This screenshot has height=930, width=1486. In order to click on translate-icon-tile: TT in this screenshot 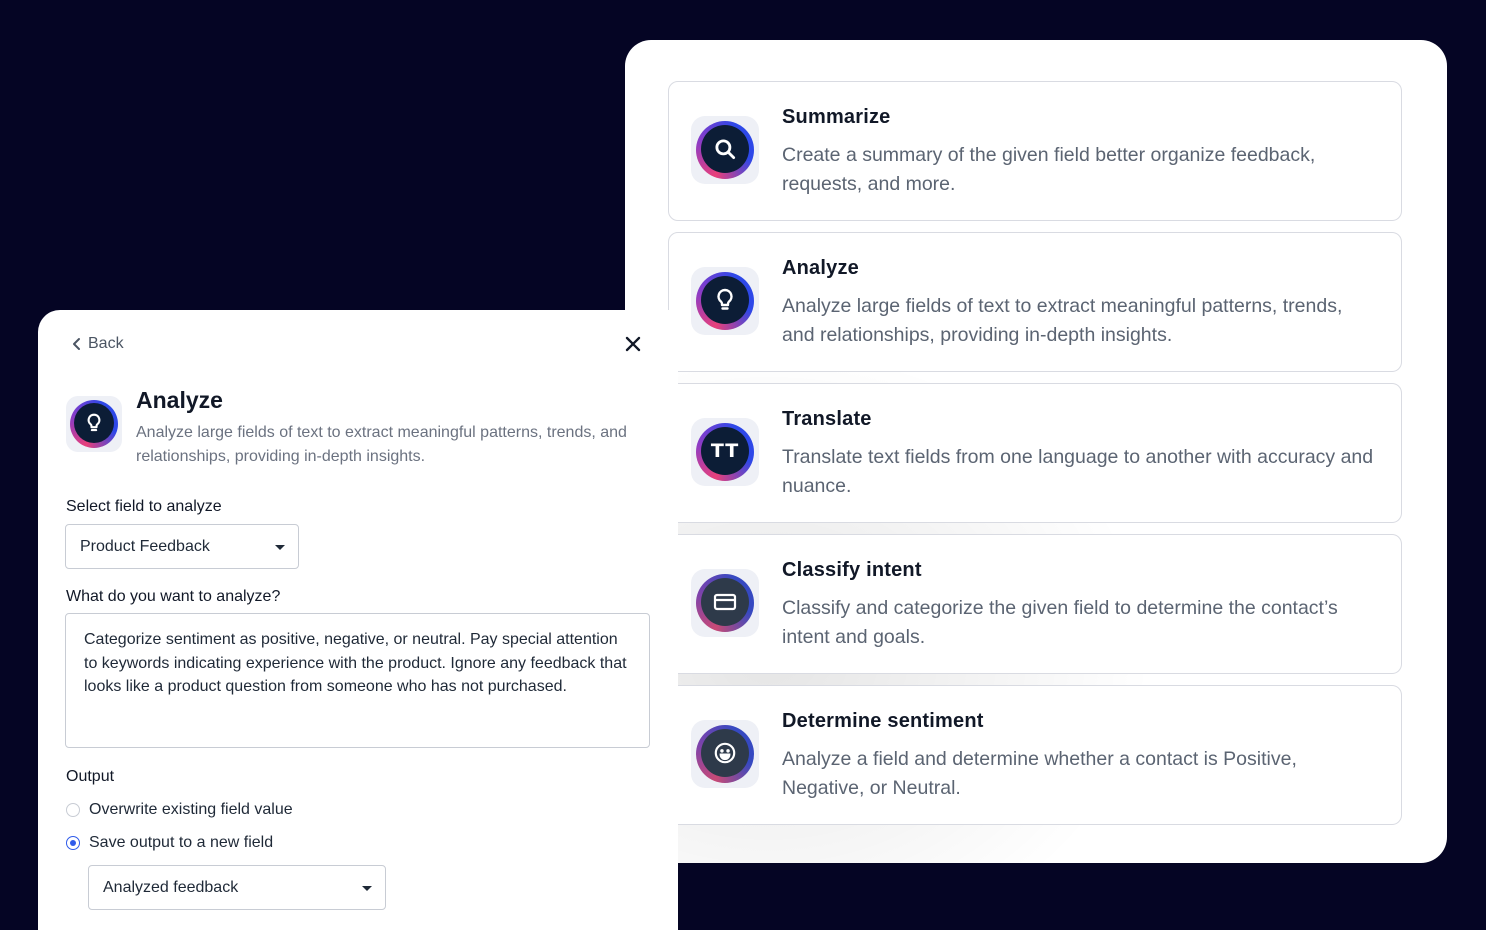, I will do `click(725, 452)`.